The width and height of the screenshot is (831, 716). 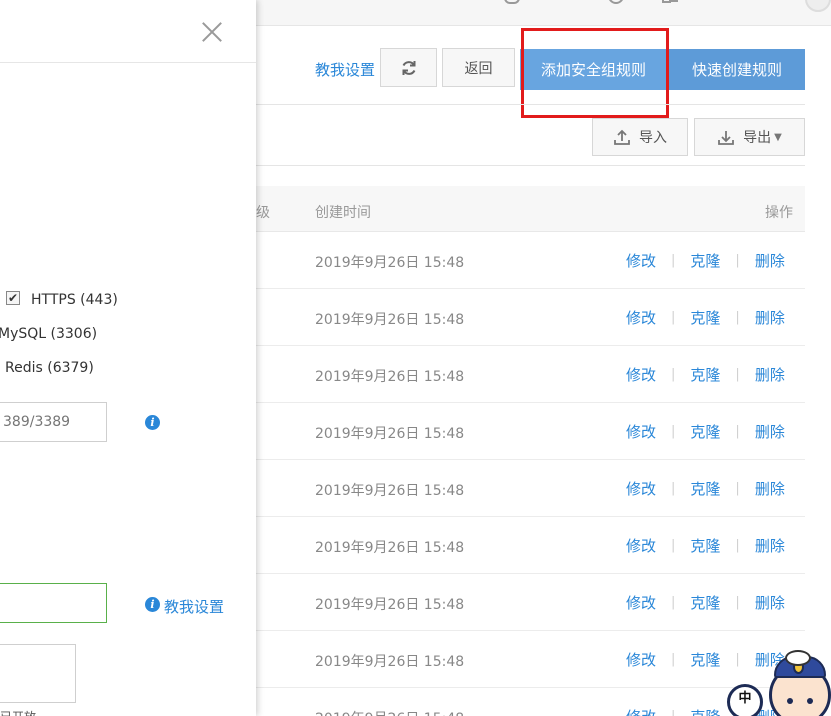 What do you see at coordinates (615, 3) in the screenshot?
I see `help-icon` at bounding box center [615, 3].